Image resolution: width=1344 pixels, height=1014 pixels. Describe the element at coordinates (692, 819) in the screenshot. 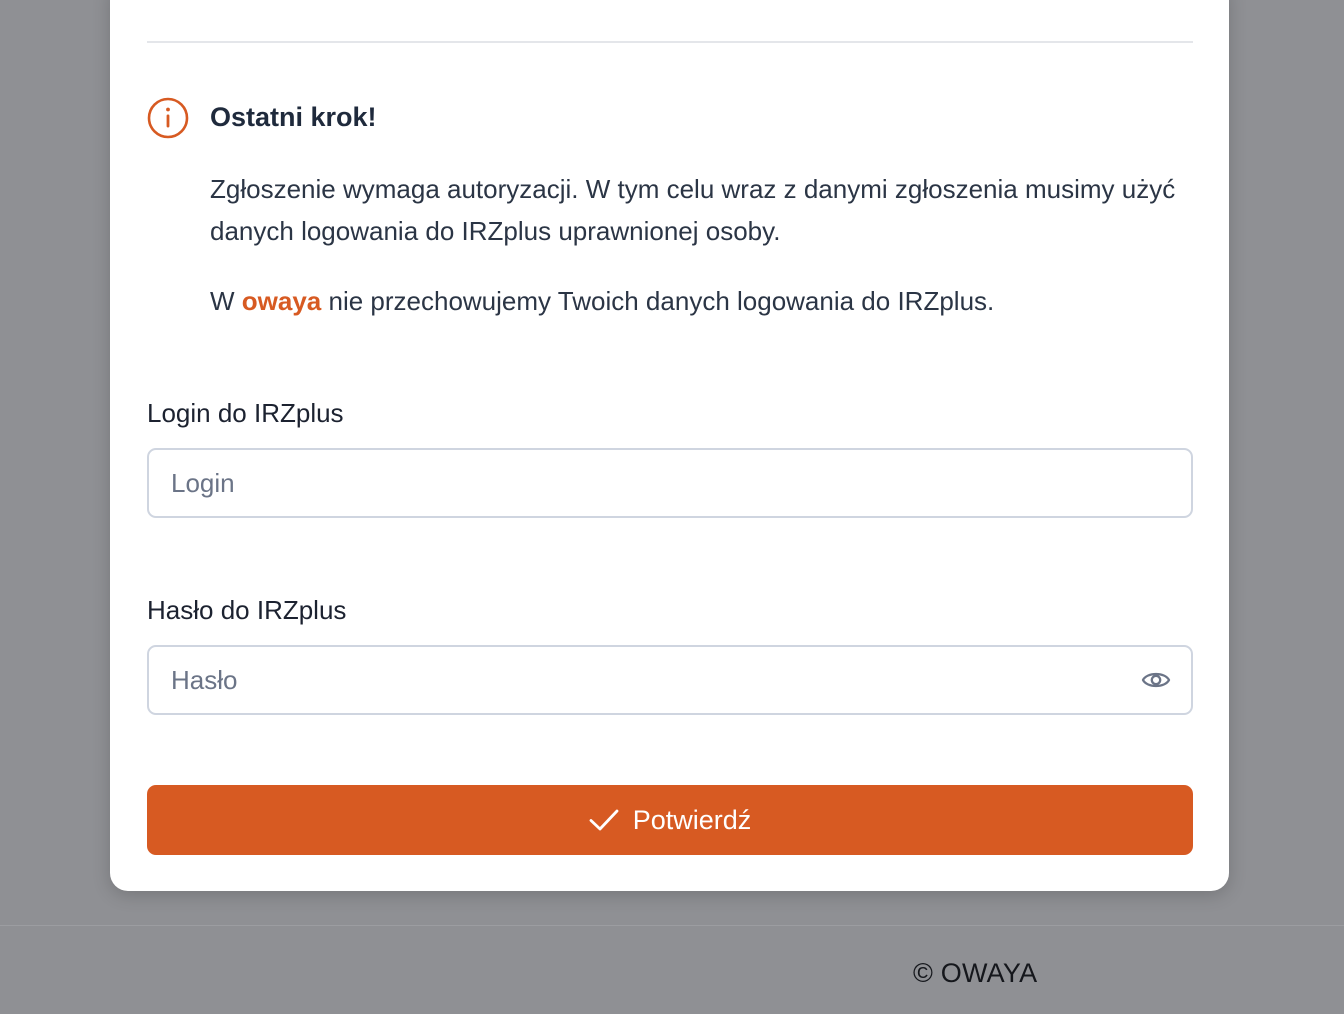

I see `confirm-button-label: Potwierdź` at that location.